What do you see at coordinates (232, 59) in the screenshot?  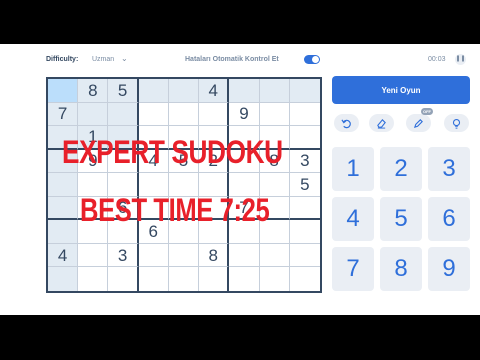 I see `autocheck-label: Hataları Otomatik Kontrol Et` at bounding box center [232, 59].